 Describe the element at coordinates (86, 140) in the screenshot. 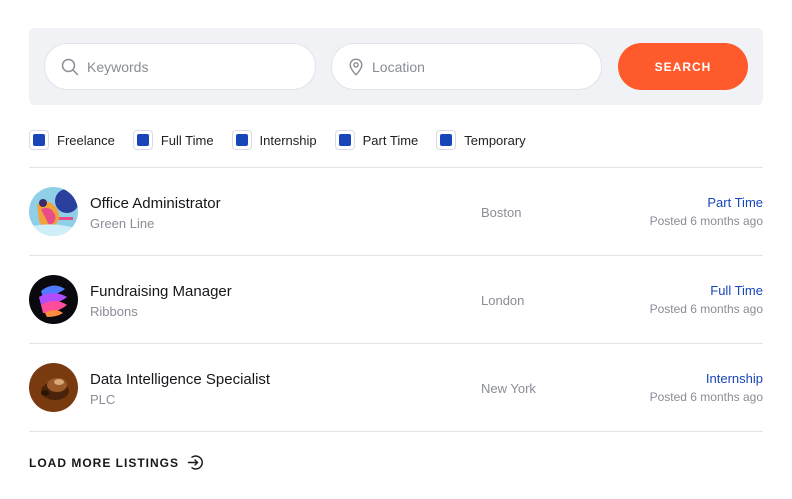

I see `filter-label: Freelance` at that location.